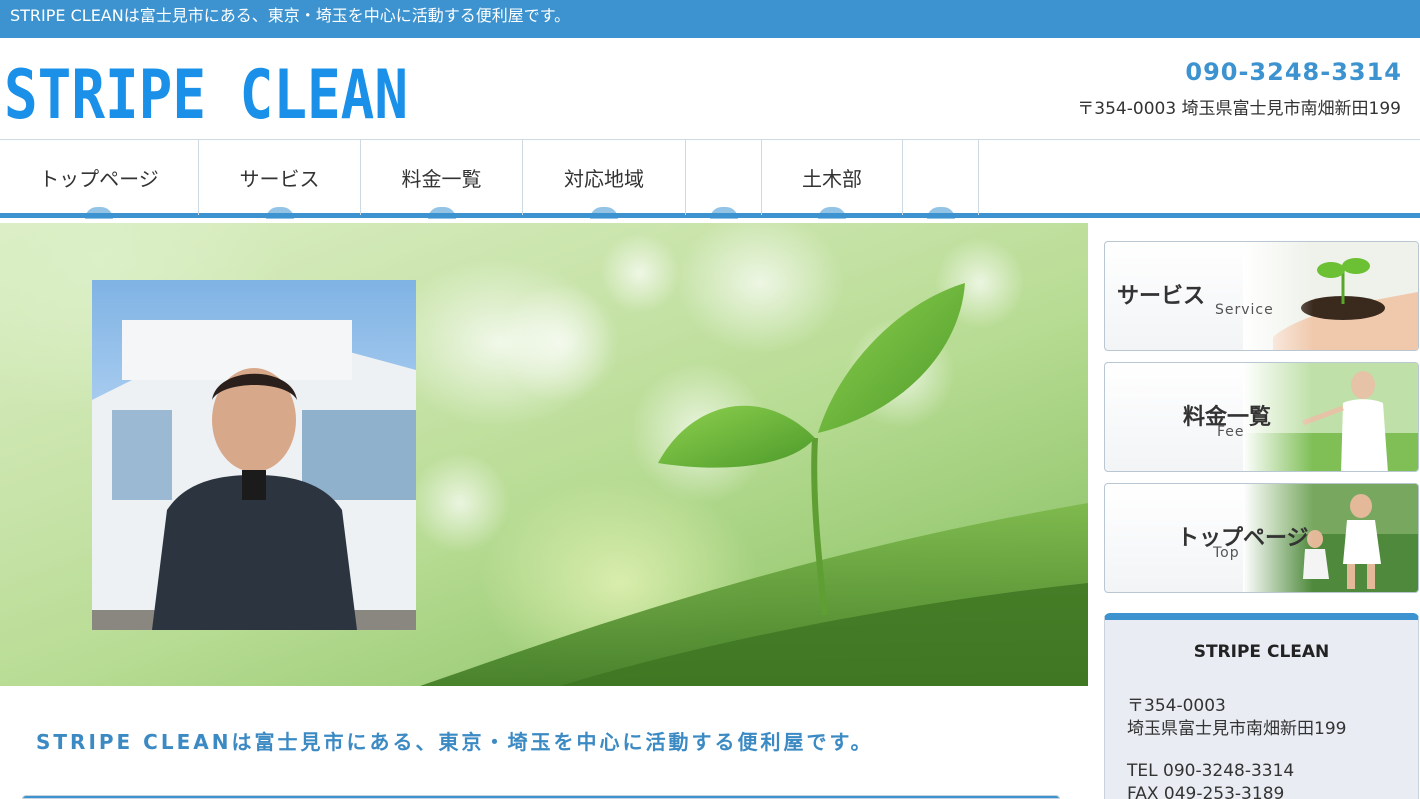  I want to click on content-box-top, so click(541, 797).